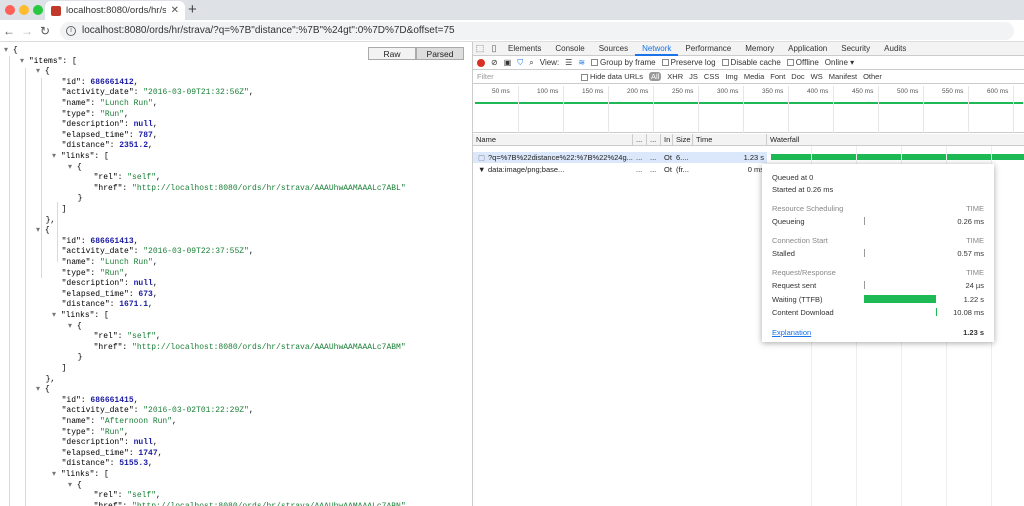 The image size is (1024, 506). I want to click on preserve-log-checkbox: Preserve log, so click(688, 62).